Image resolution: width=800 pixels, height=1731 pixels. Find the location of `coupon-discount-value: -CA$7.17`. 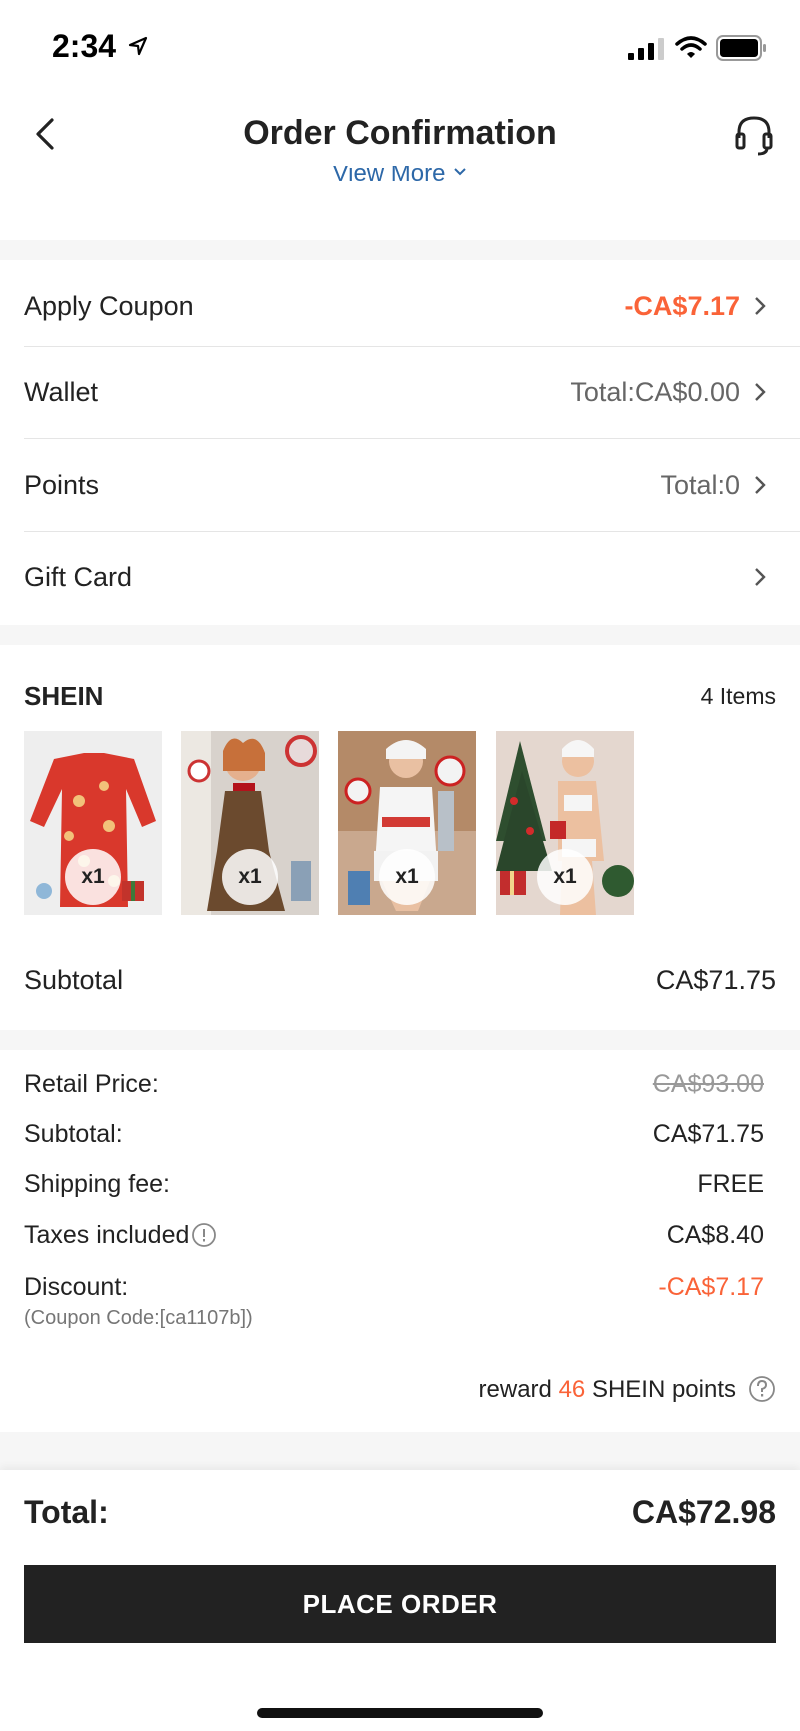

coupon-discount-value: -CA$7.17 is located at coordinates (682, 306).